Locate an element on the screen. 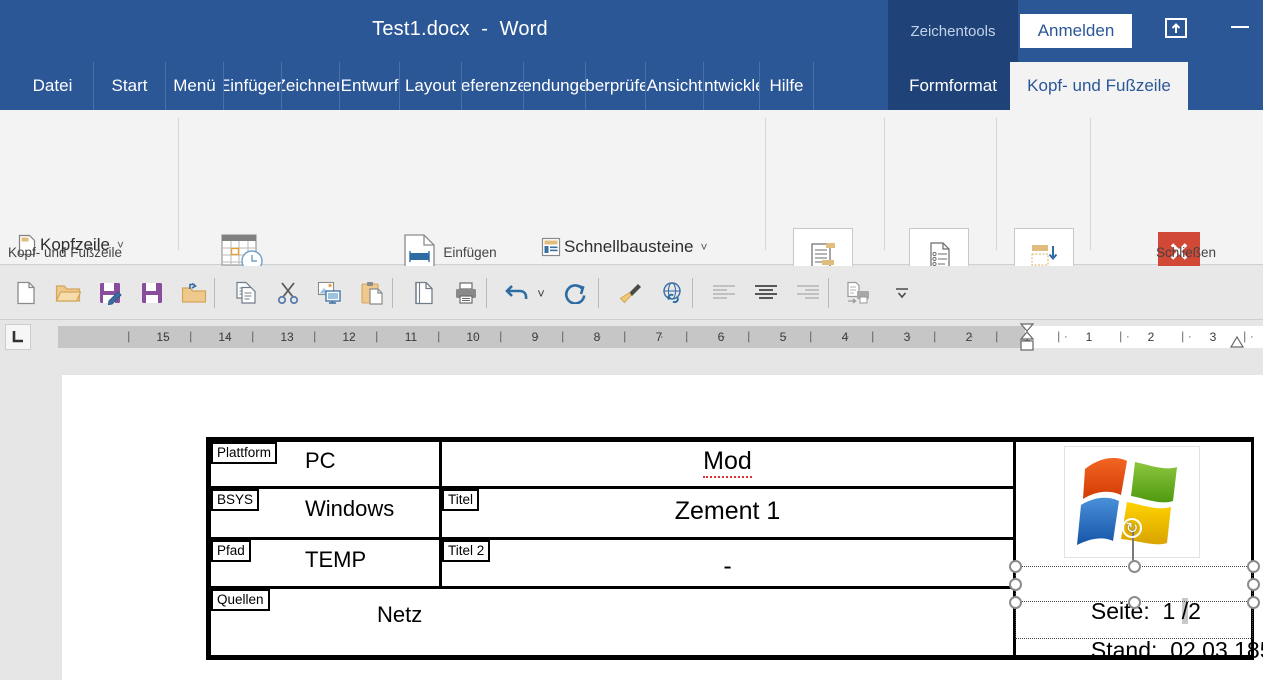 Image resolution: width=1263 pixels, height=680 pixels. table-value-bsys: Windows is located at coordinates (350, 508).